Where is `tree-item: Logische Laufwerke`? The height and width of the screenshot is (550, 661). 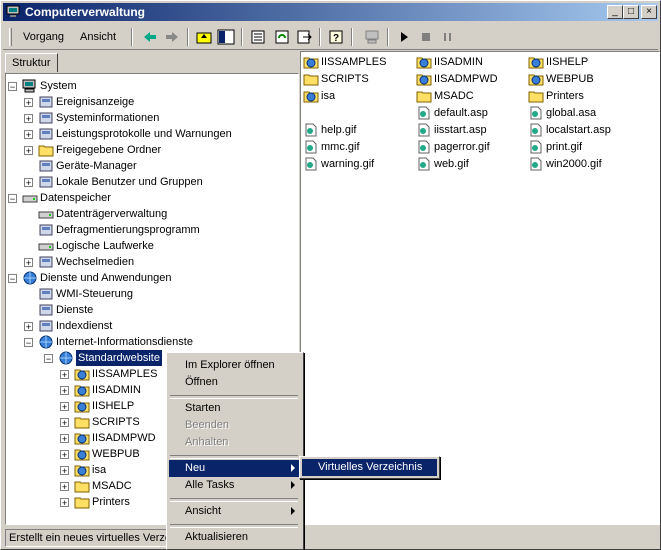
tree-item: Logische Laufwerke is located at coordinates (146, 246).